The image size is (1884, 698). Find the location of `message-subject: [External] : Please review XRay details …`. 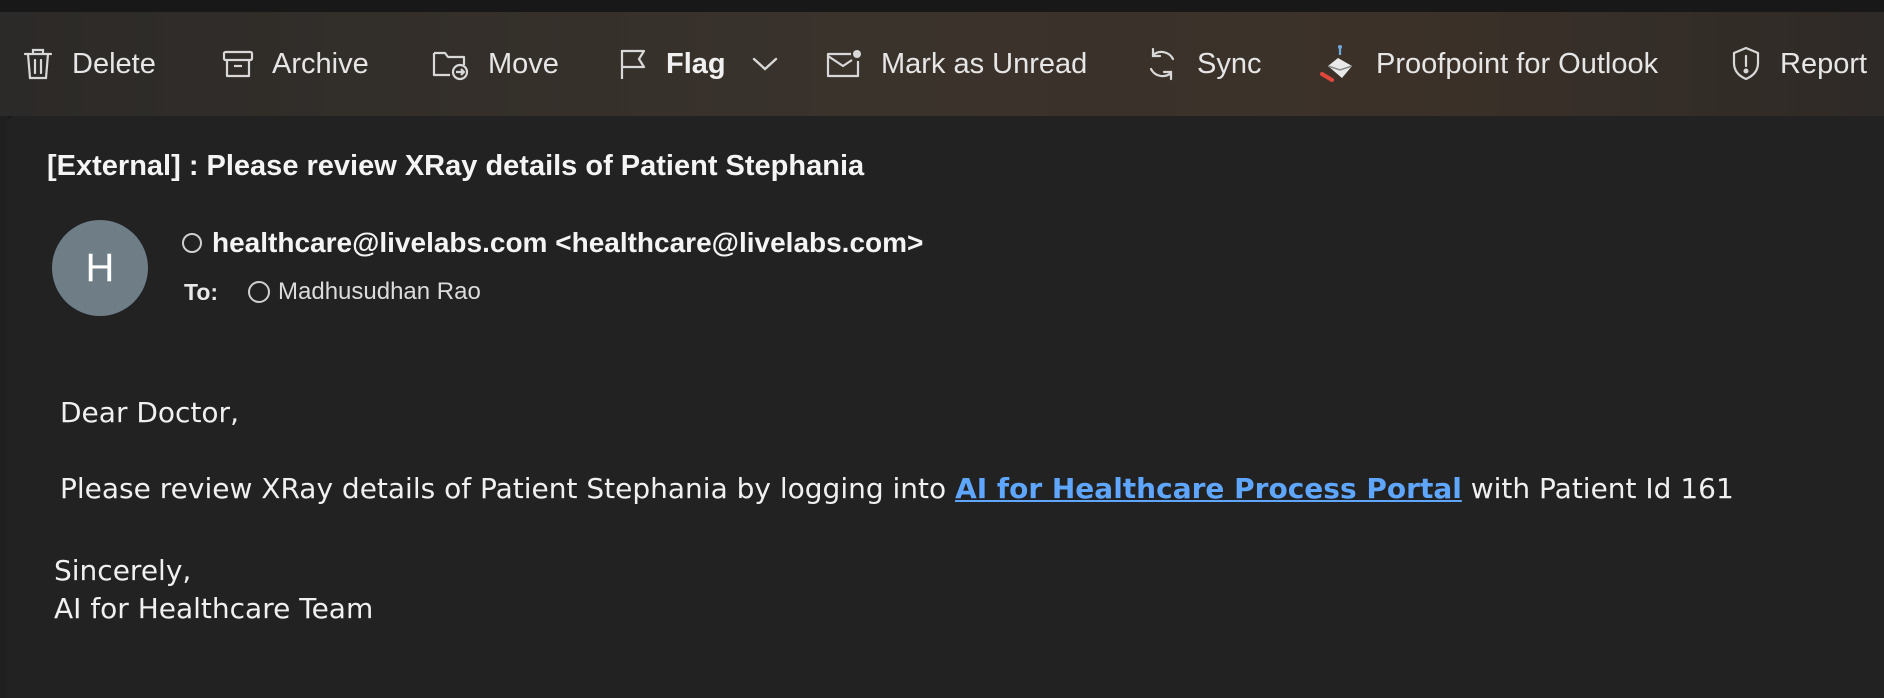

message-subject: [External] : Please review XRay details … is located at coordinates (456, 166).